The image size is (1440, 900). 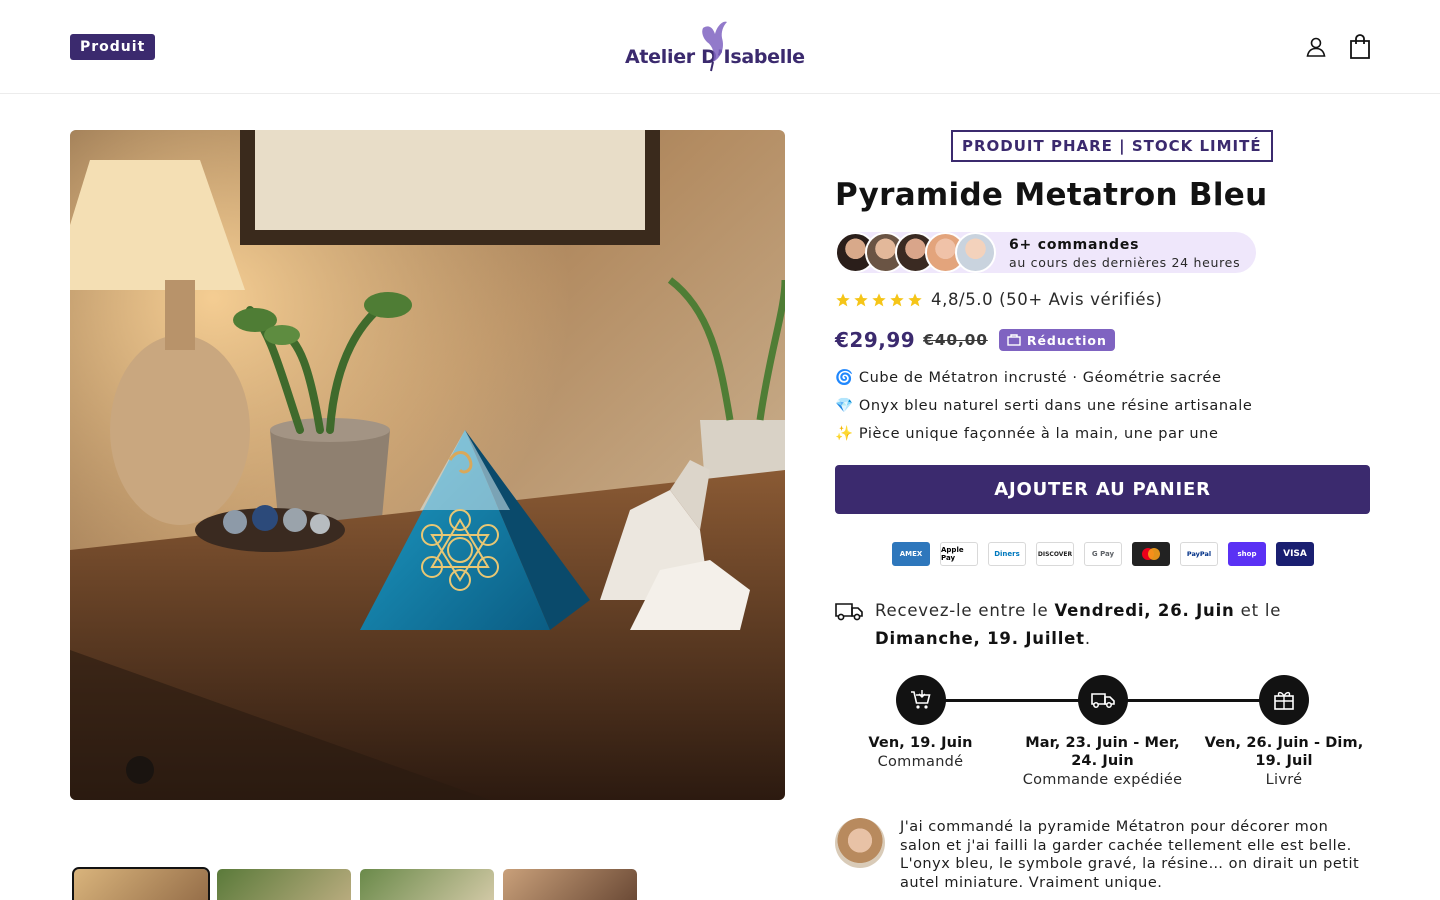 I want to click on google-pay-icon: G Pay, so click(x=1103, y=554).